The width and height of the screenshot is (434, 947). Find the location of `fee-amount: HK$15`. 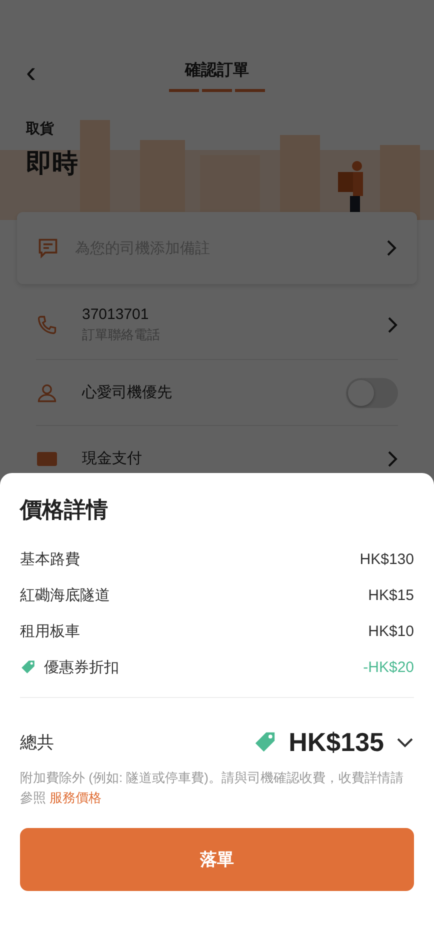

fee-amount: HK$15 is located at coordinates (391, 595).